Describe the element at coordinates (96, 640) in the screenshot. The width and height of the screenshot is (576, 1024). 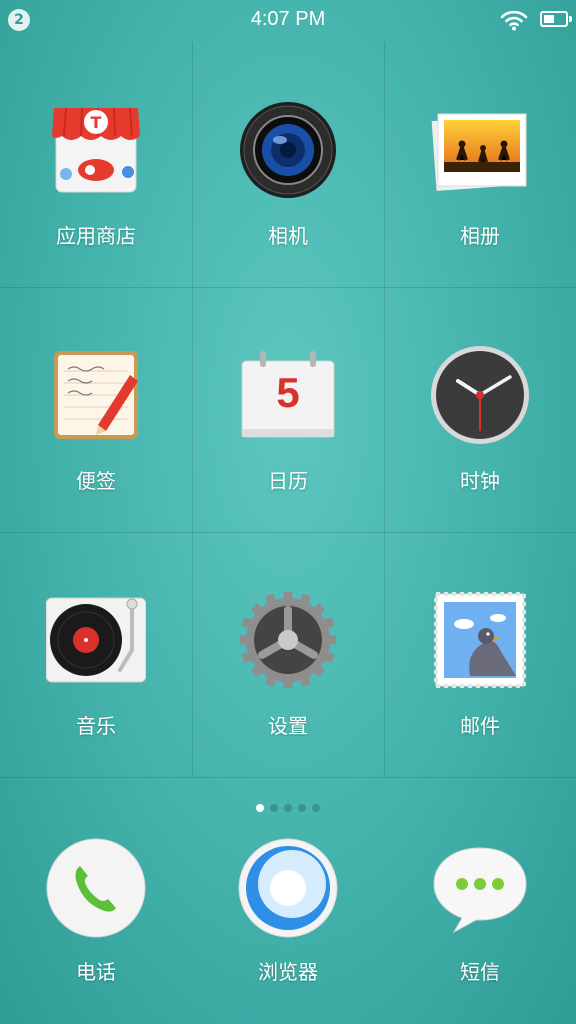
I see `music-icon` at that location.